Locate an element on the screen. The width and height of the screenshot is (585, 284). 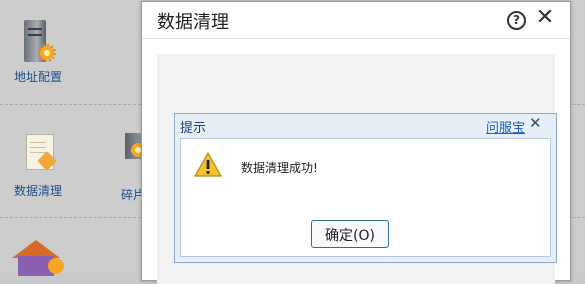
house-icon is located at coordinates (38, 258).